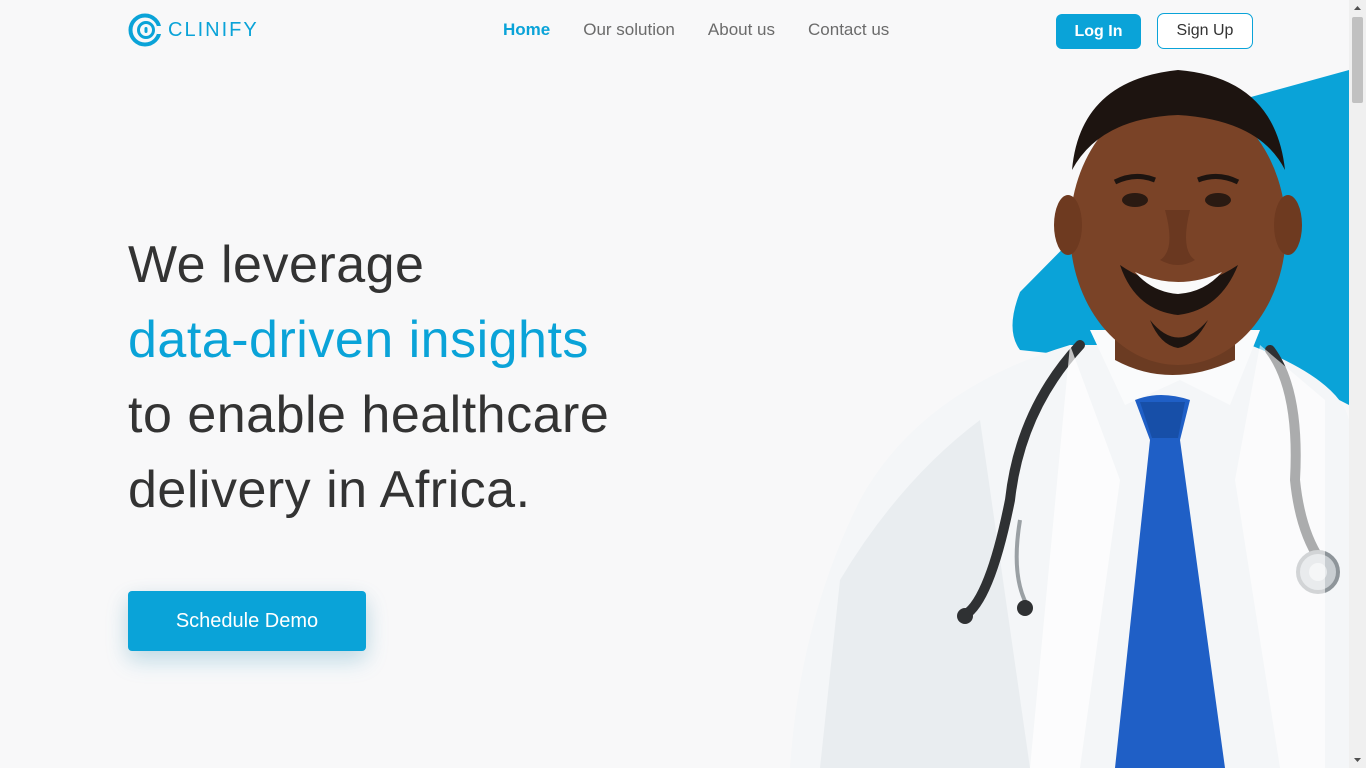 This screenshot has height=768, width=1366. I want to click on nav-home: Home, so click(526, 30).